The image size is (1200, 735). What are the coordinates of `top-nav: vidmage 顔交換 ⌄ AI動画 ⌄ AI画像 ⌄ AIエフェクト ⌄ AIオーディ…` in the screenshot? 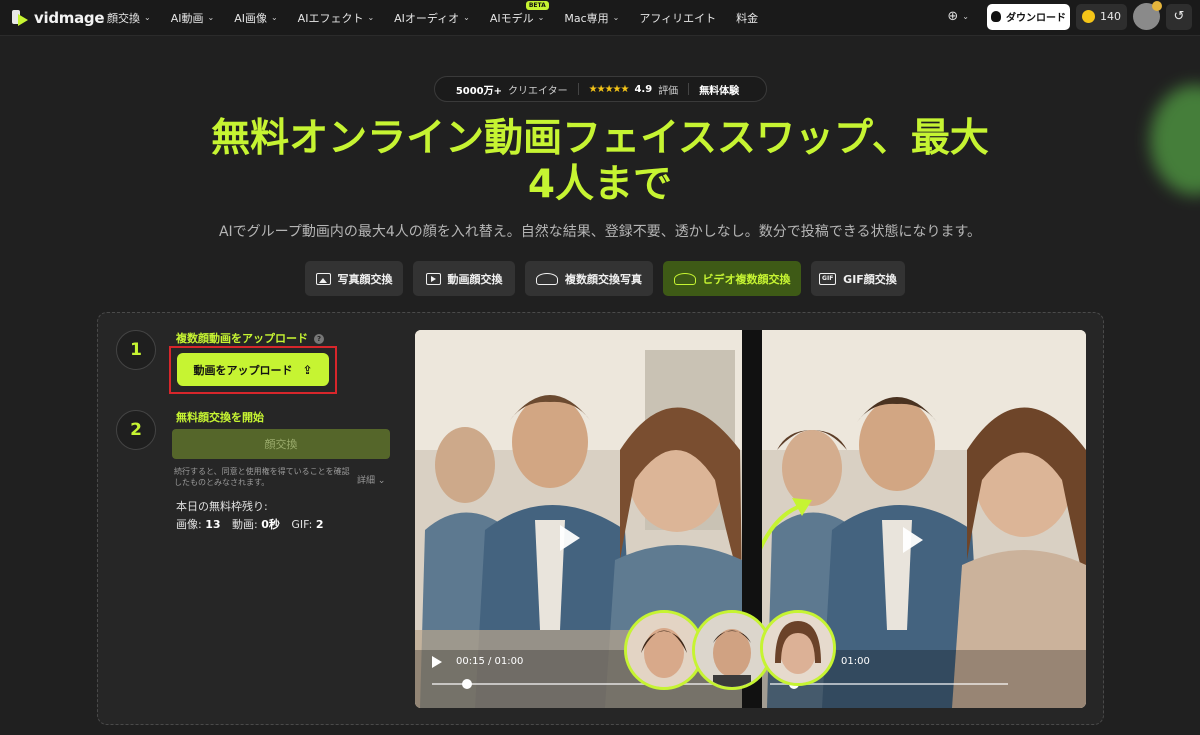 It's located at (600, 18).